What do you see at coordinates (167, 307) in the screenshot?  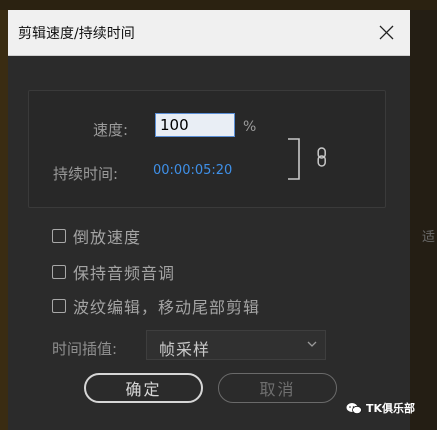 I see `checkbox-label: 波纹编辑，移动尾部剪辑` at bounding box center [167, 307].